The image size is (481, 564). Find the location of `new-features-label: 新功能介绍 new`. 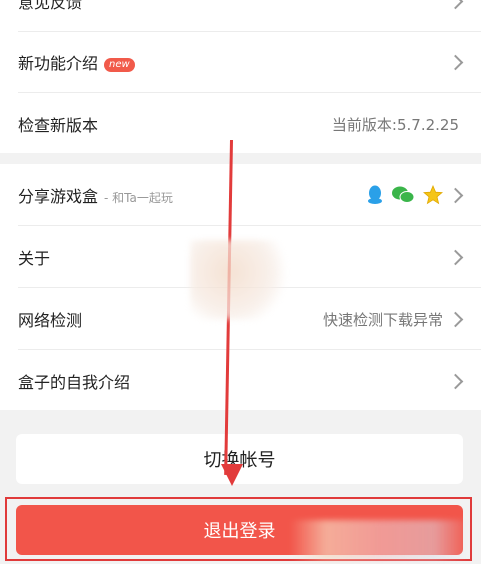

new-features-label: 新功能介绍 new is located at coordinates (76, 62).